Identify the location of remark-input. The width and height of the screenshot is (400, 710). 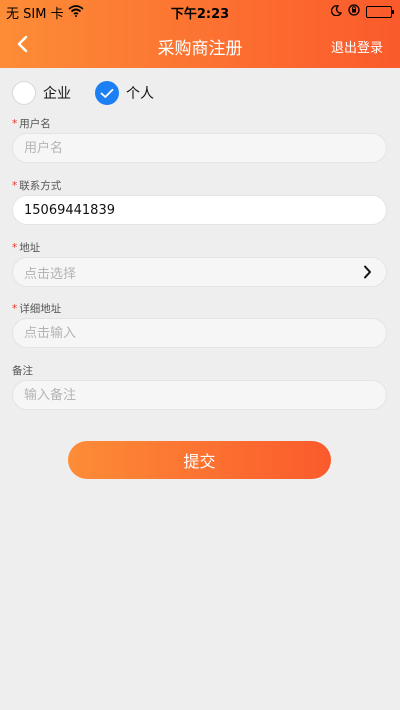
(184, 395).